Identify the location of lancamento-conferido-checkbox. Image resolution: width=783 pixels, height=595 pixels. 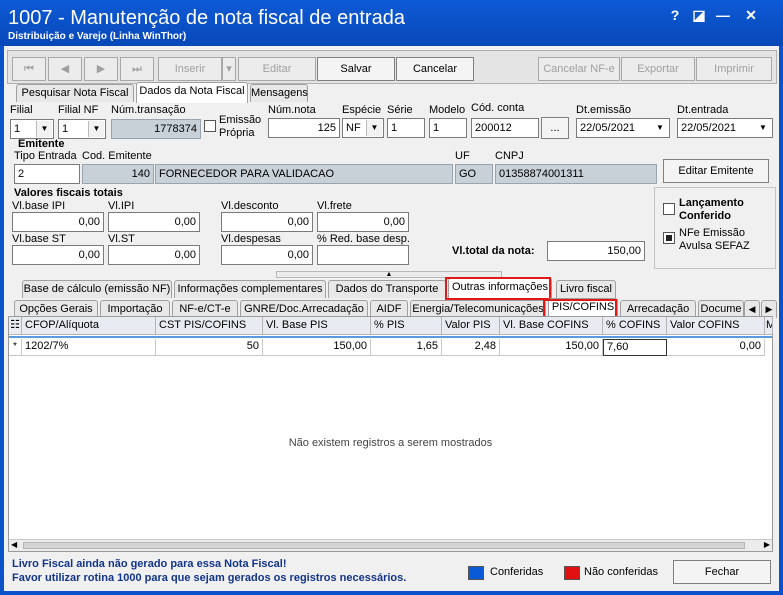
(669, 209).